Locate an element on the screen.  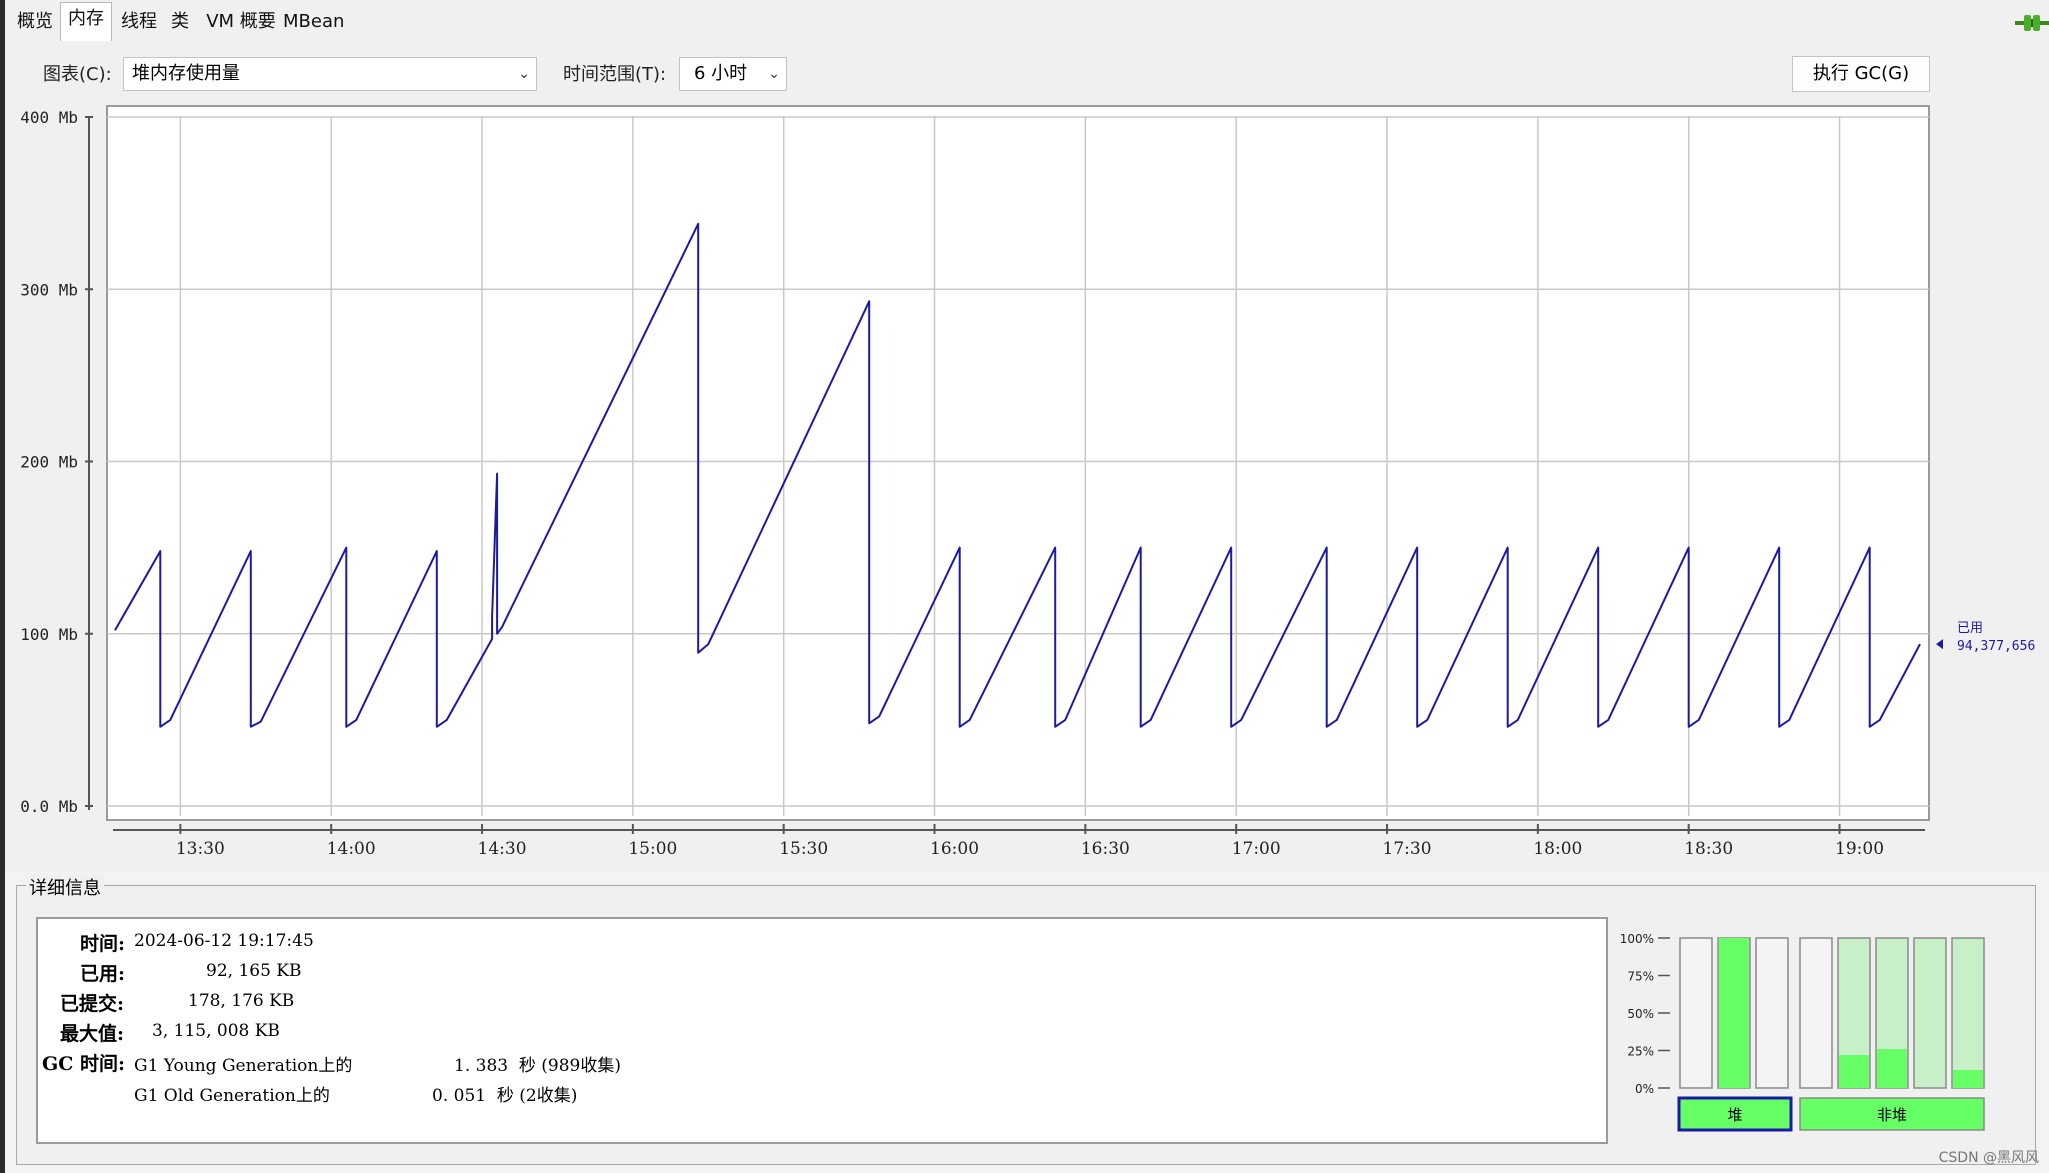
gc-time-label: GC 时间: is located at coordinates (83, 1064).